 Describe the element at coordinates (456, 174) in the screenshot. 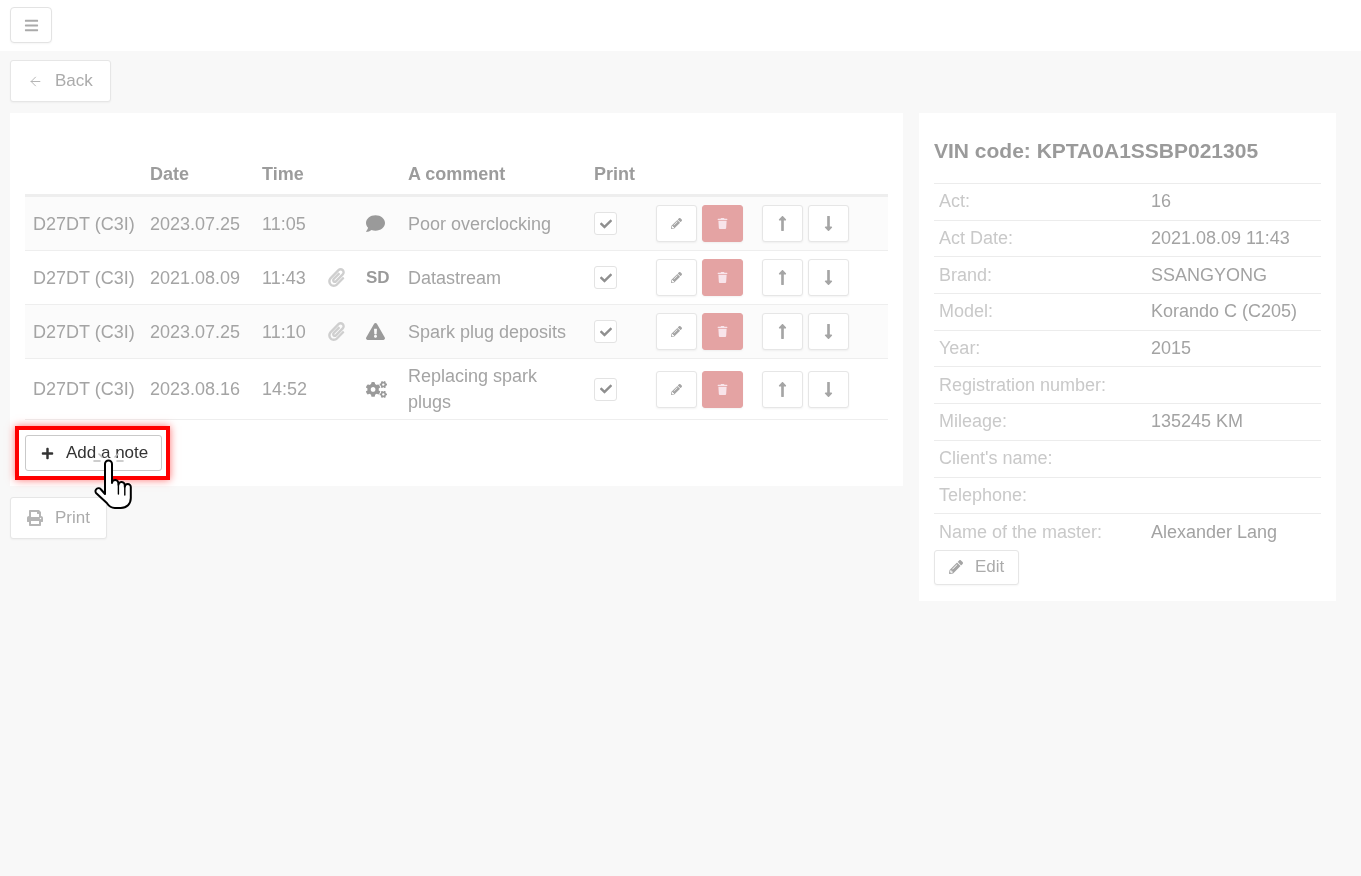

I see `column-header: A comment` at that location.